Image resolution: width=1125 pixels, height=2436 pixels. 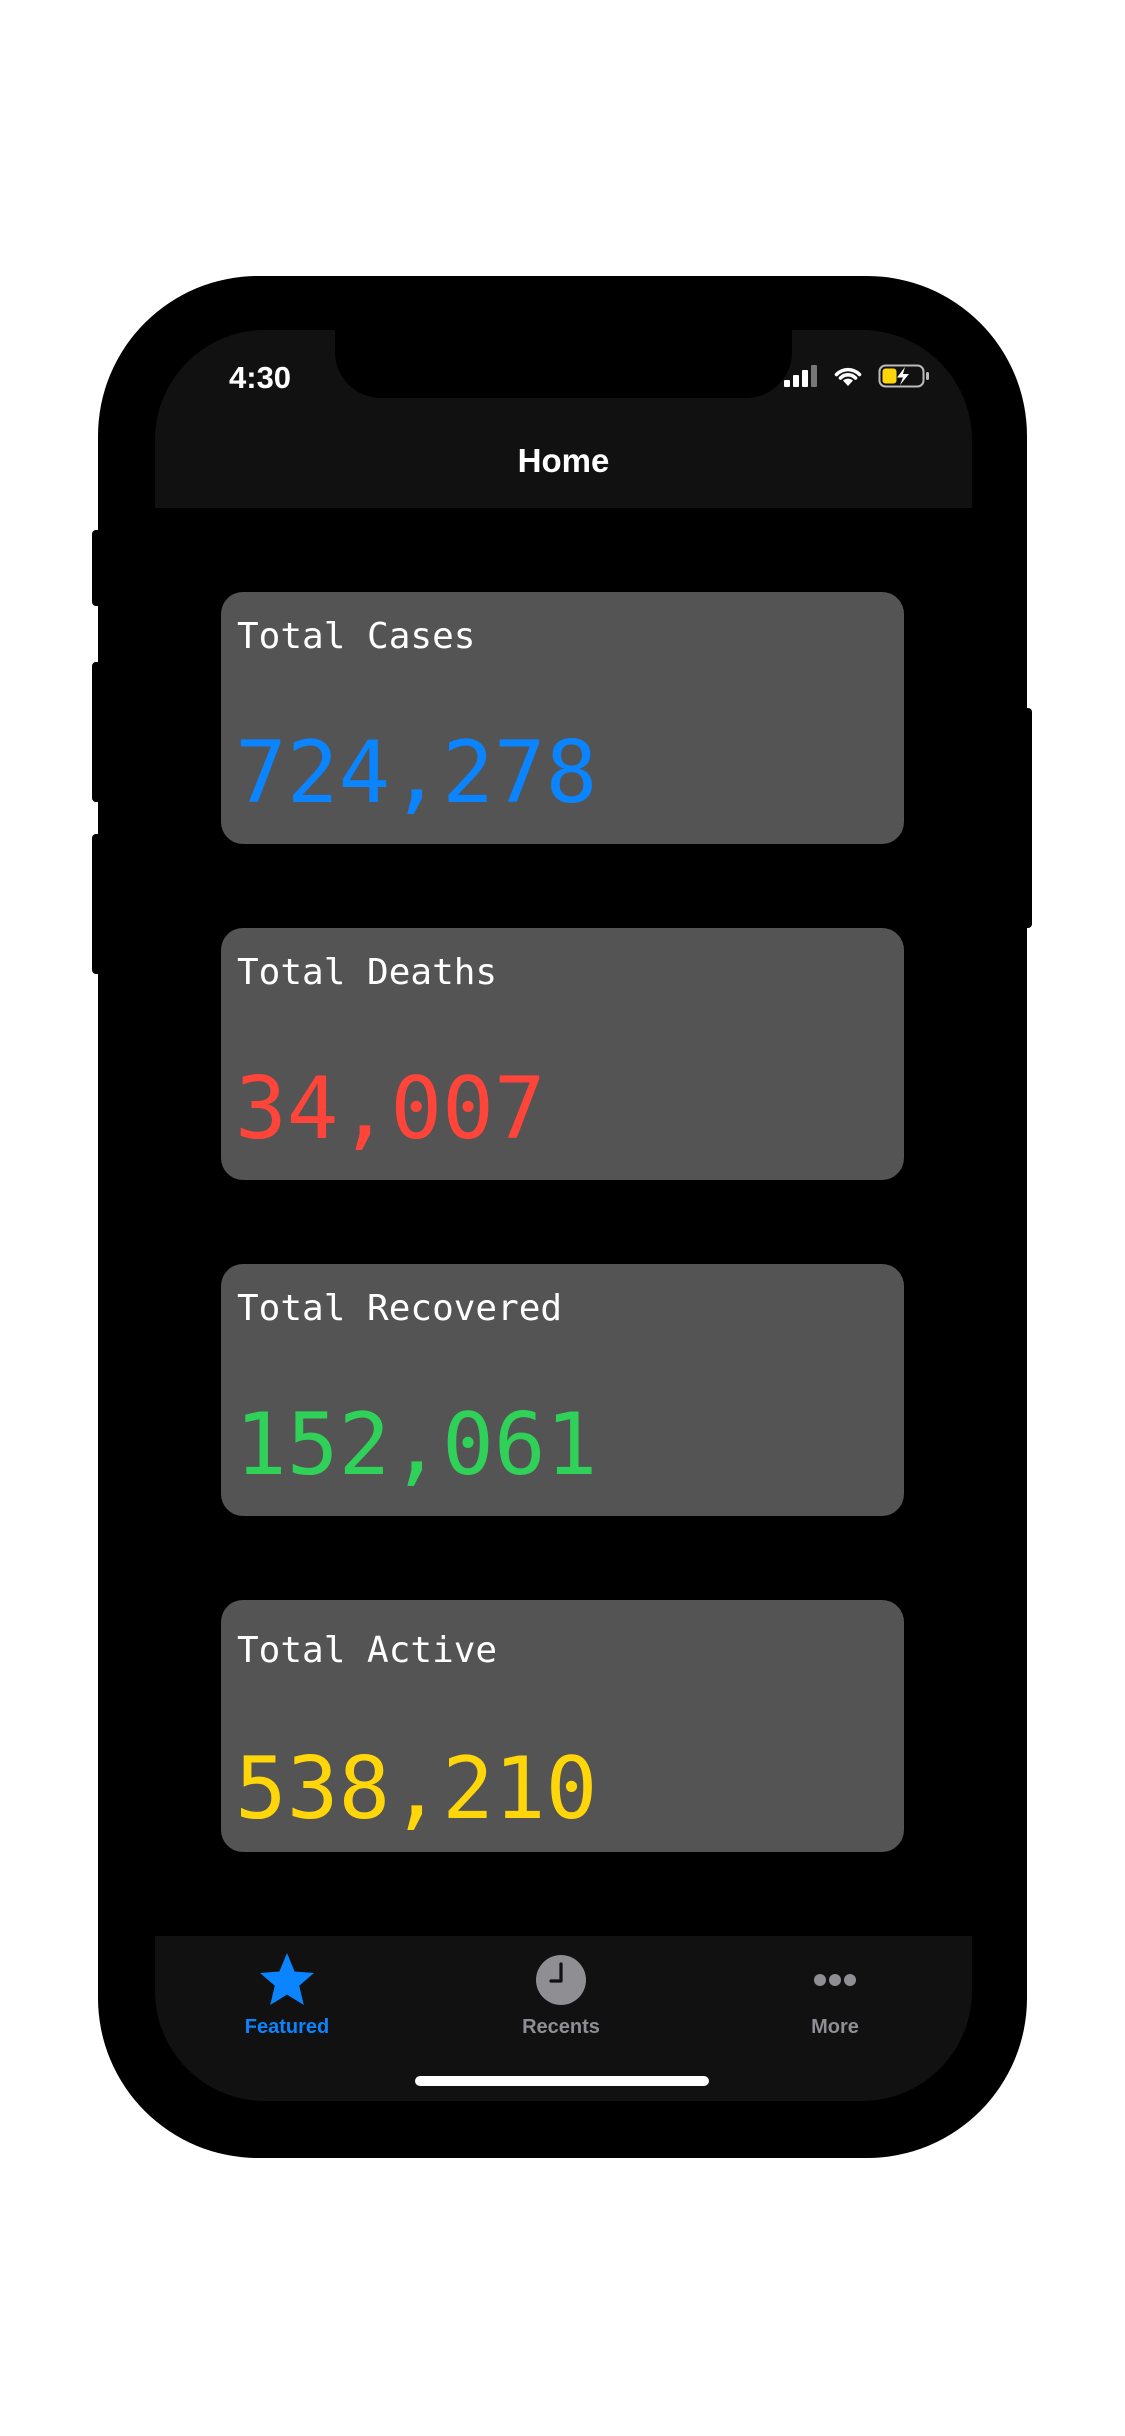 What do you see at coordinates (416, 1445) in the screenshot?
I see `total-recovered-value: 152,061` at bounding box center [416, 1445].